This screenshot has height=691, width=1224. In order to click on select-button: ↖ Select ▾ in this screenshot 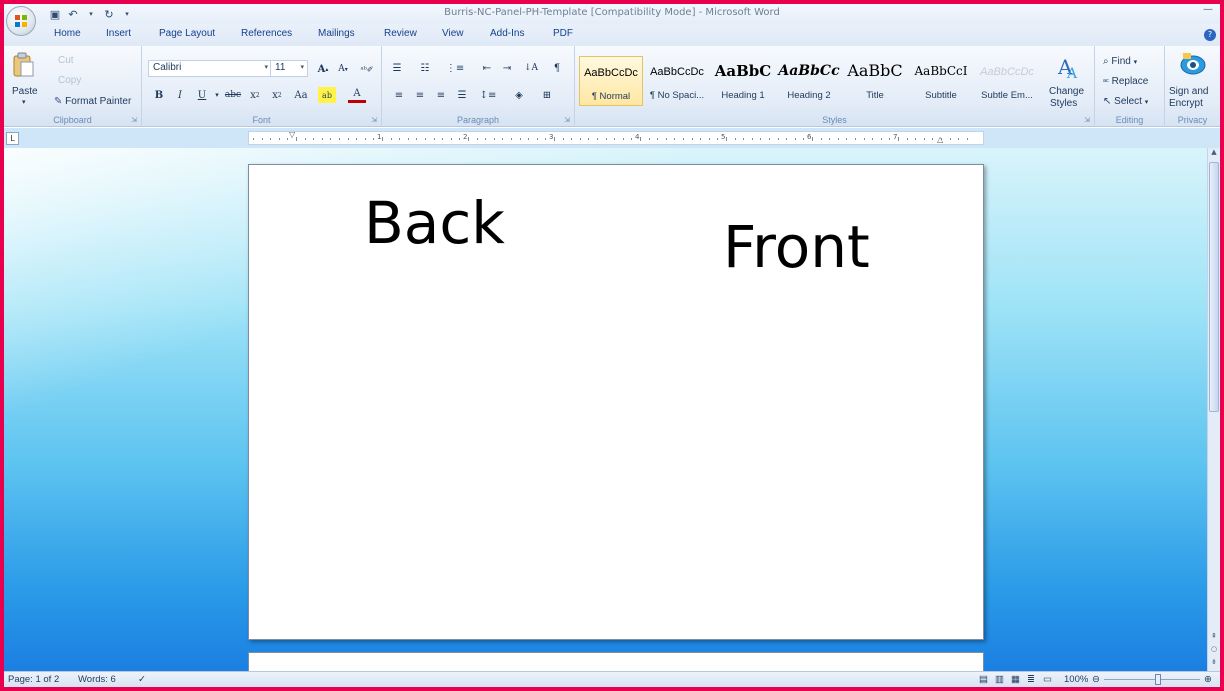, I will do `click(1125, 101)`.